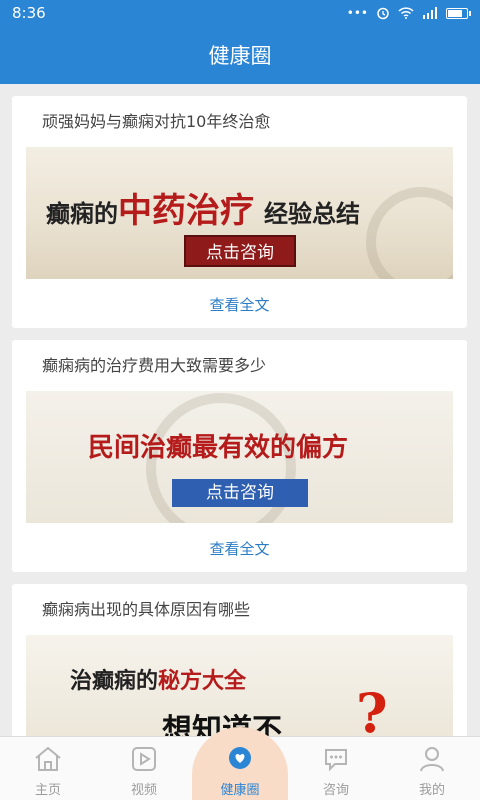 Image resolution: width=480 pixels, height=800 pixels. I want to click on status-icons: •••, so click(408, 13).